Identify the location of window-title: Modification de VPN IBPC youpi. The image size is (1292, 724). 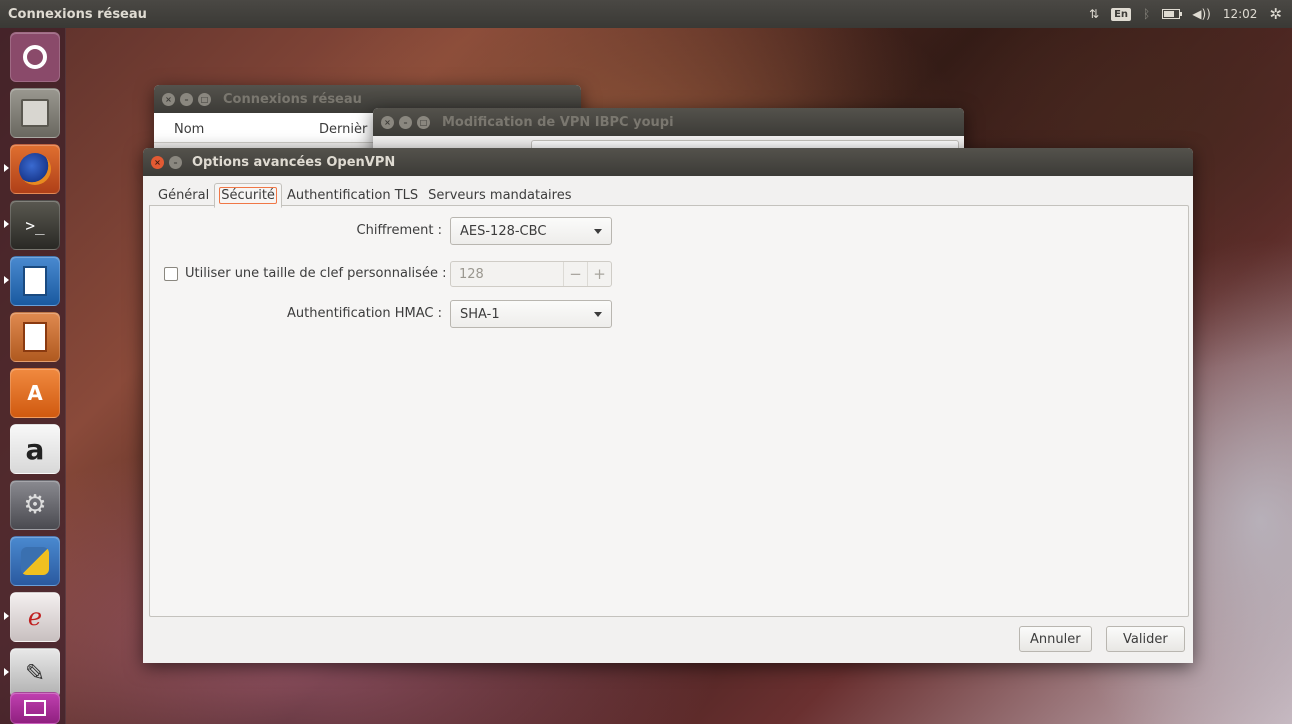
(558, 122).